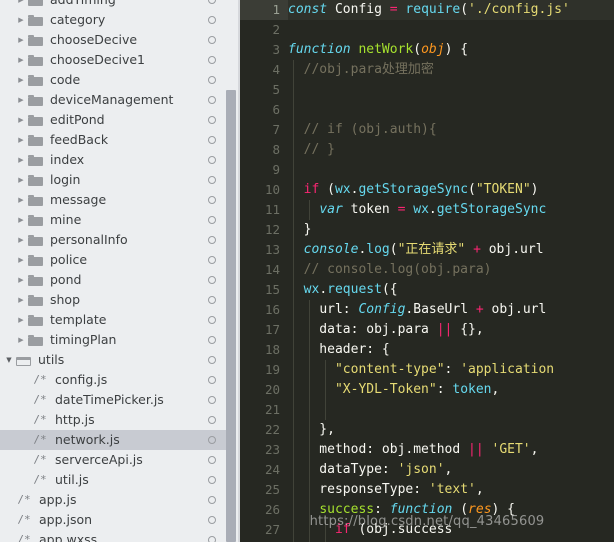 This screenshot has width=614, height=542. I want to click on code-line: const Config = require('./config.js', so click(451, 10).